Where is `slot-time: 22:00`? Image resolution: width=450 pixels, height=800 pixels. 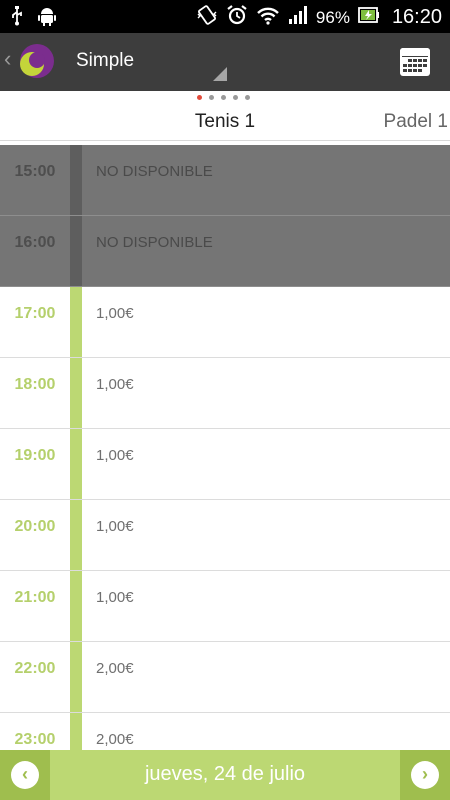
slot-time: 22:00 is located at coordinates (35, 668).